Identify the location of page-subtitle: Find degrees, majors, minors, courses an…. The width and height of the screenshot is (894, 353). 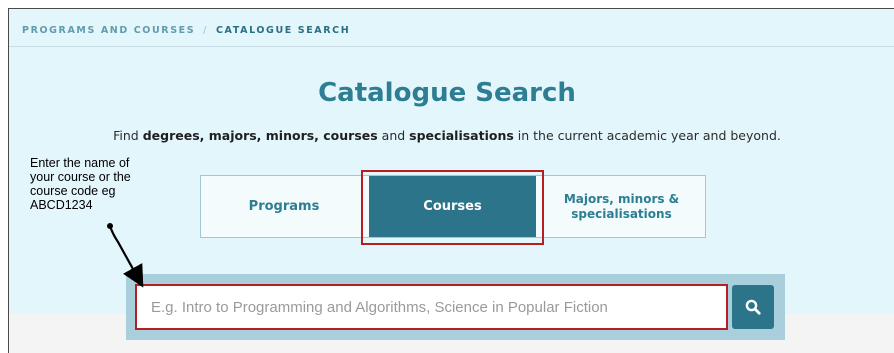
(447, 135).